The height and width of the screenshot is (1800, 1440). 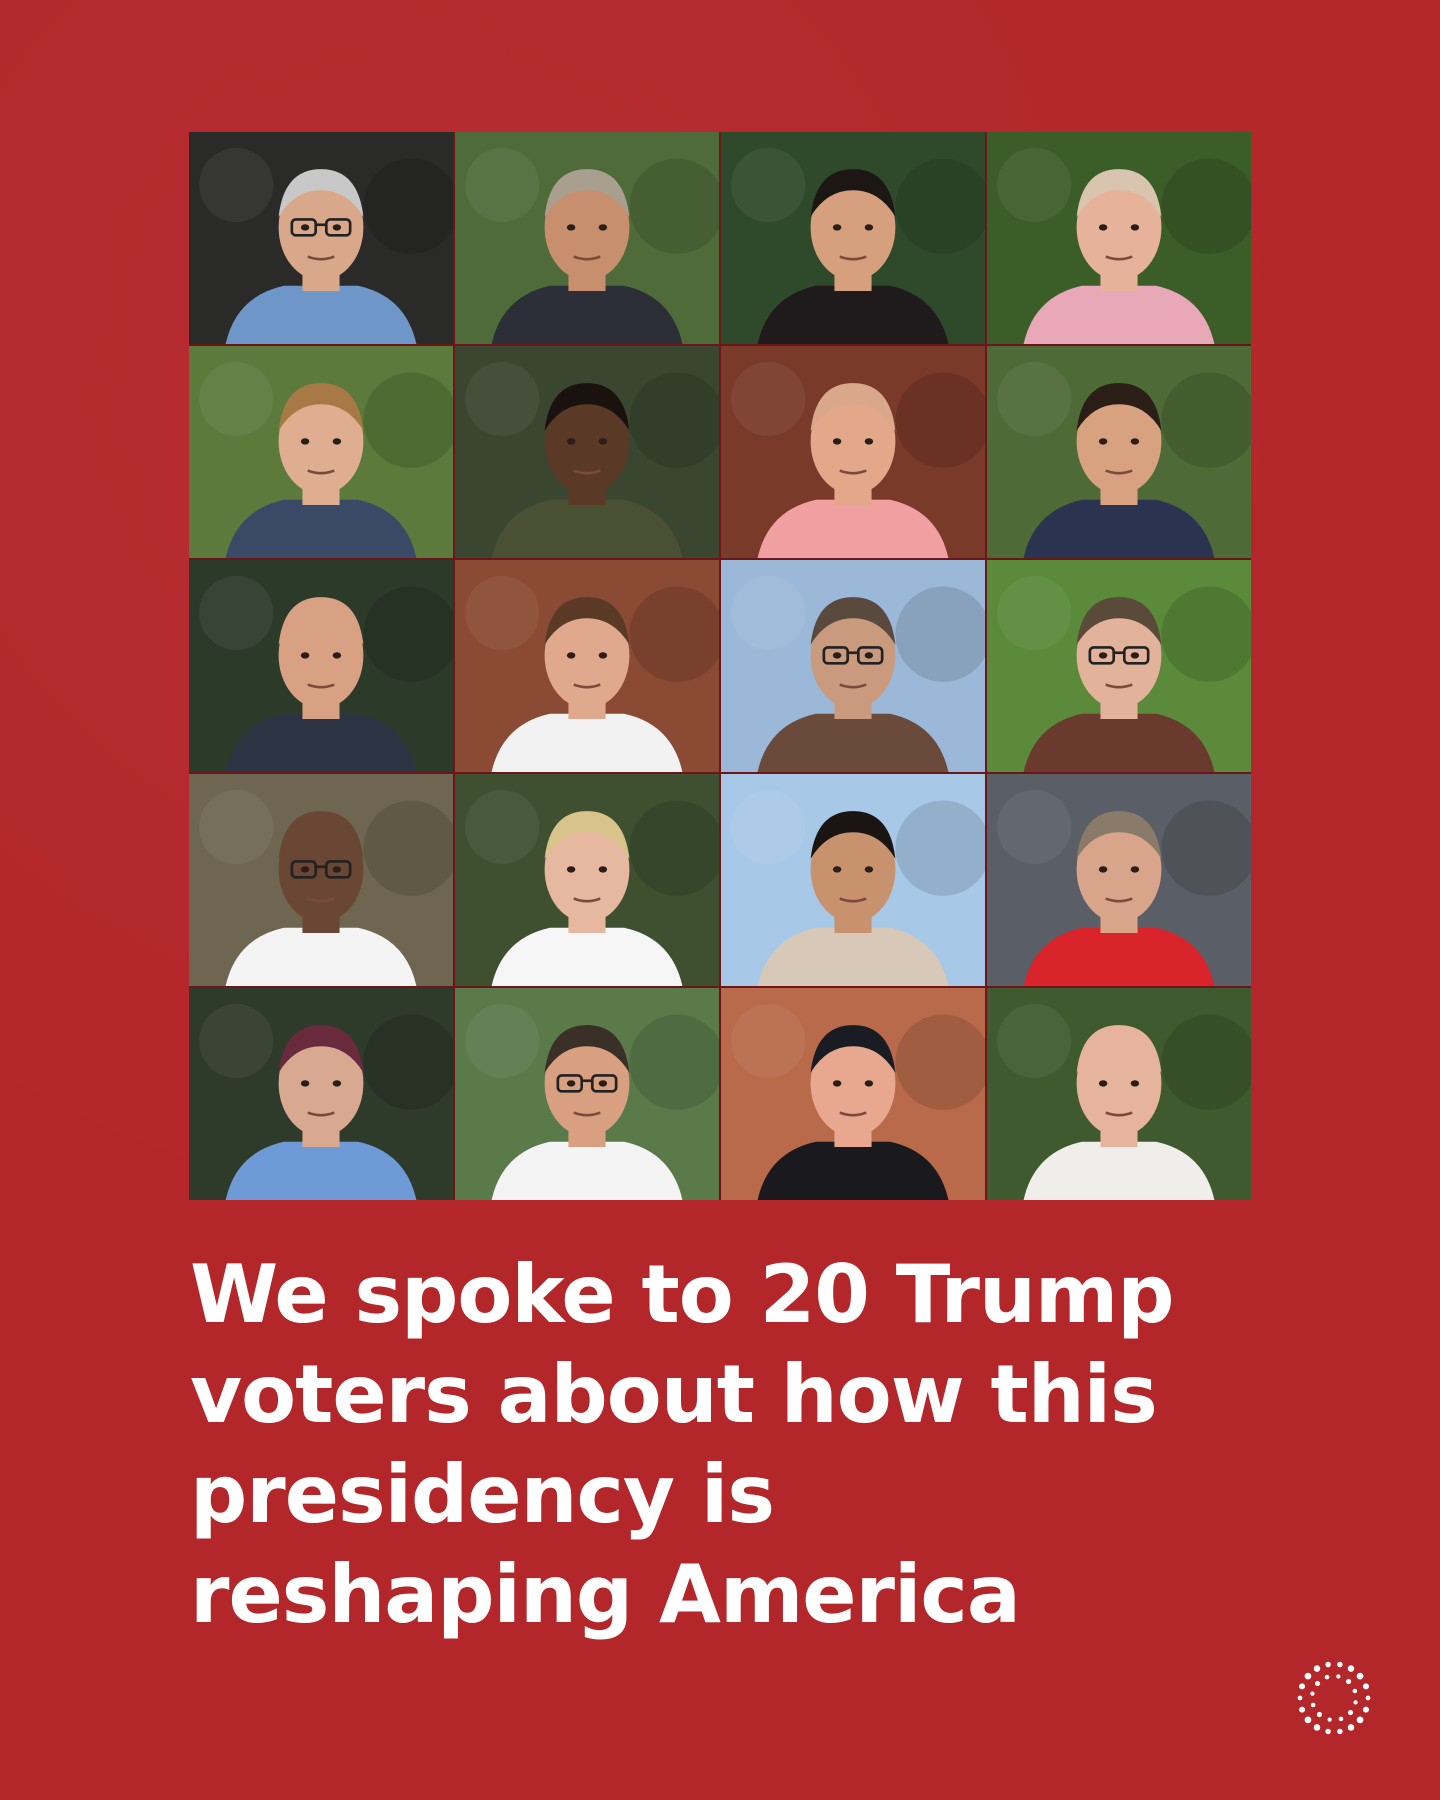 What do you see at coordinates (1334, 1698) in the screenshot?
I see `dotted-circle-logo-icon` at bounding box center [1334, 1698].